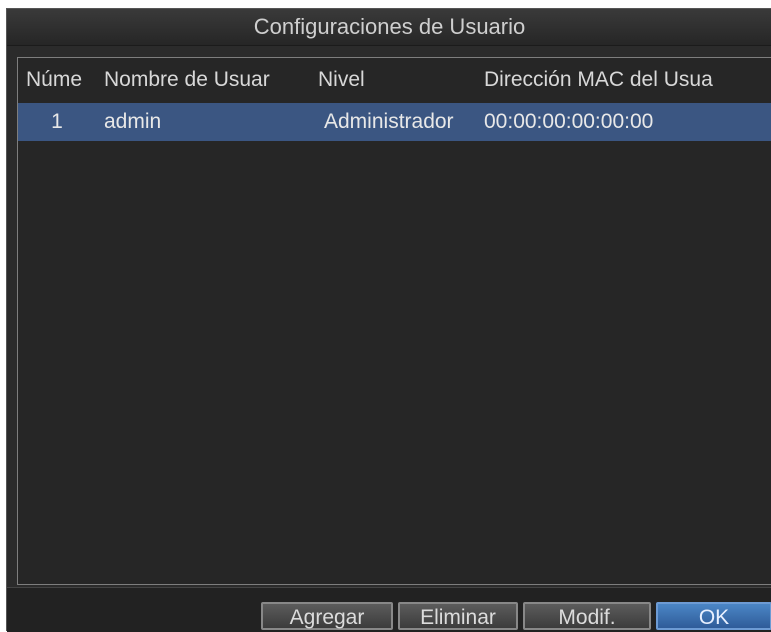  Describe the element at coordinates (713, 616) in the screenshot. I see `ok-button: OK` at that location.